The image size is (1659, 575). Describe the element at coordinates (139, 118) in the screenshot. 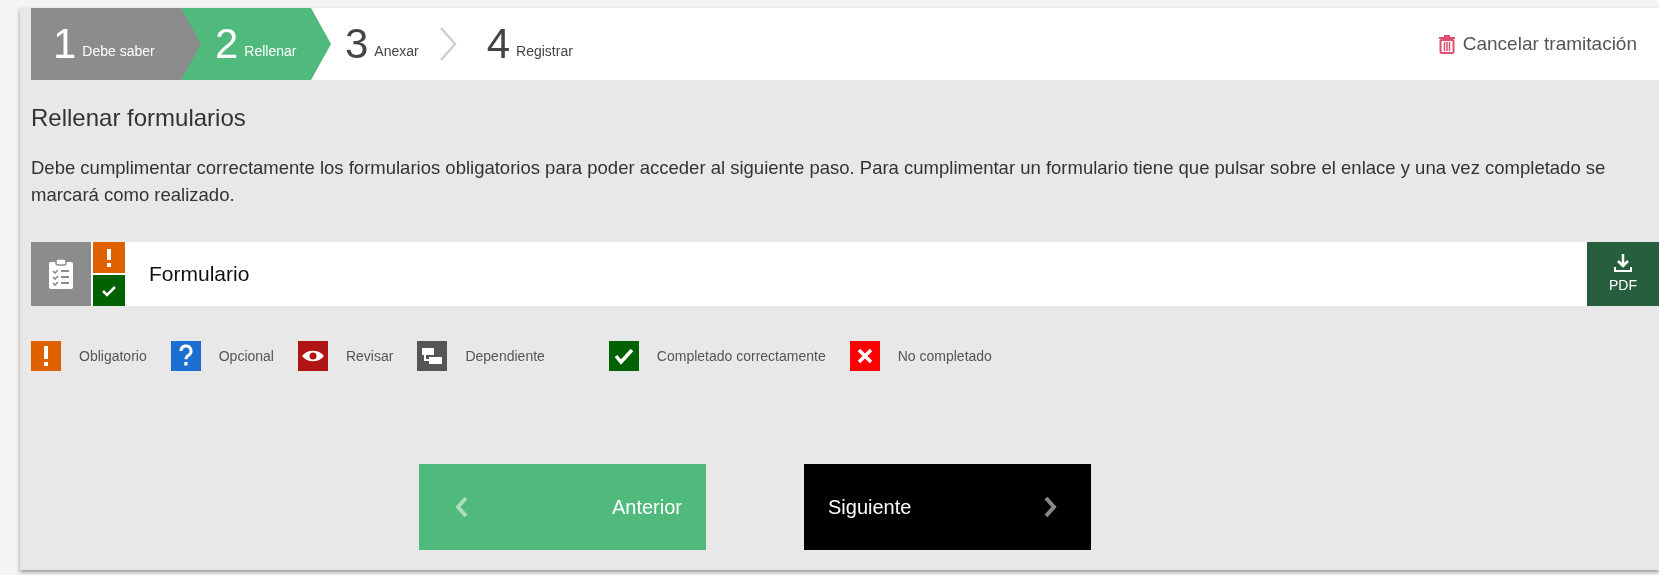

I see `page-heading: Rellenar formularios` at that location.